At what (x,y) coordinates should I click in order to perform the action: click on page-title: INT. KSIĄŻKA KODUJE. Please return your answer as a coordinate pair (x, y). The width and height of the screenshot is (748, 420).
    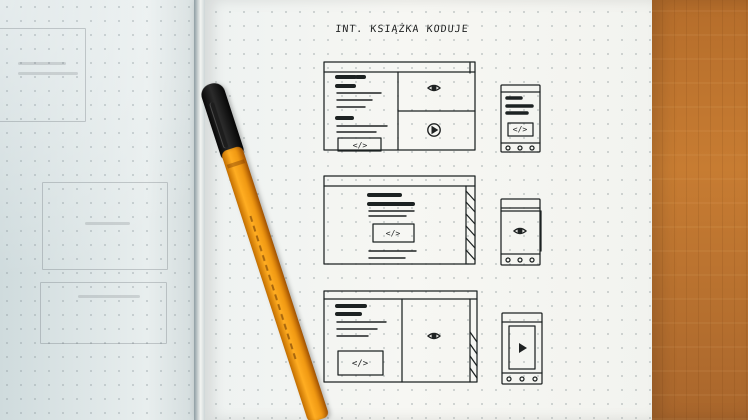
    Looking at the image, I should click on (402, 29).